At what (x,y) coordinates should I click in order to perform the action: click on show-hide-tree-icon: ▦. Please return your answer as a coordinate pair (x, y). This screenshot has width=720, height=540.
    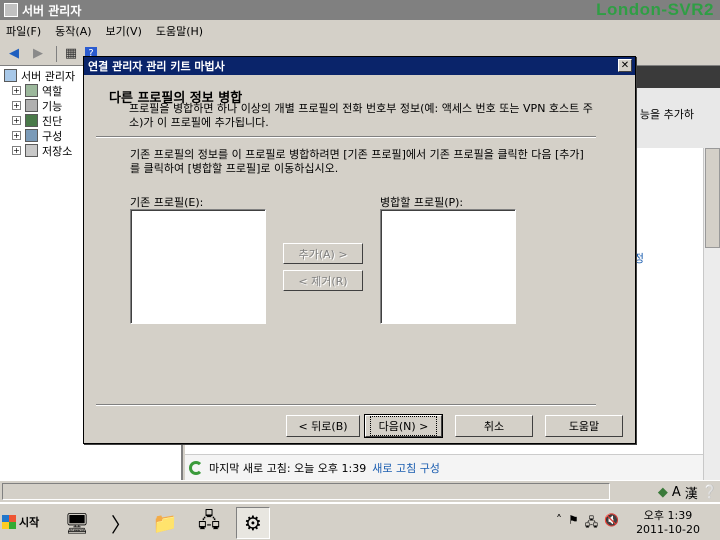
    Looking at the image, I should click on (71, 54).